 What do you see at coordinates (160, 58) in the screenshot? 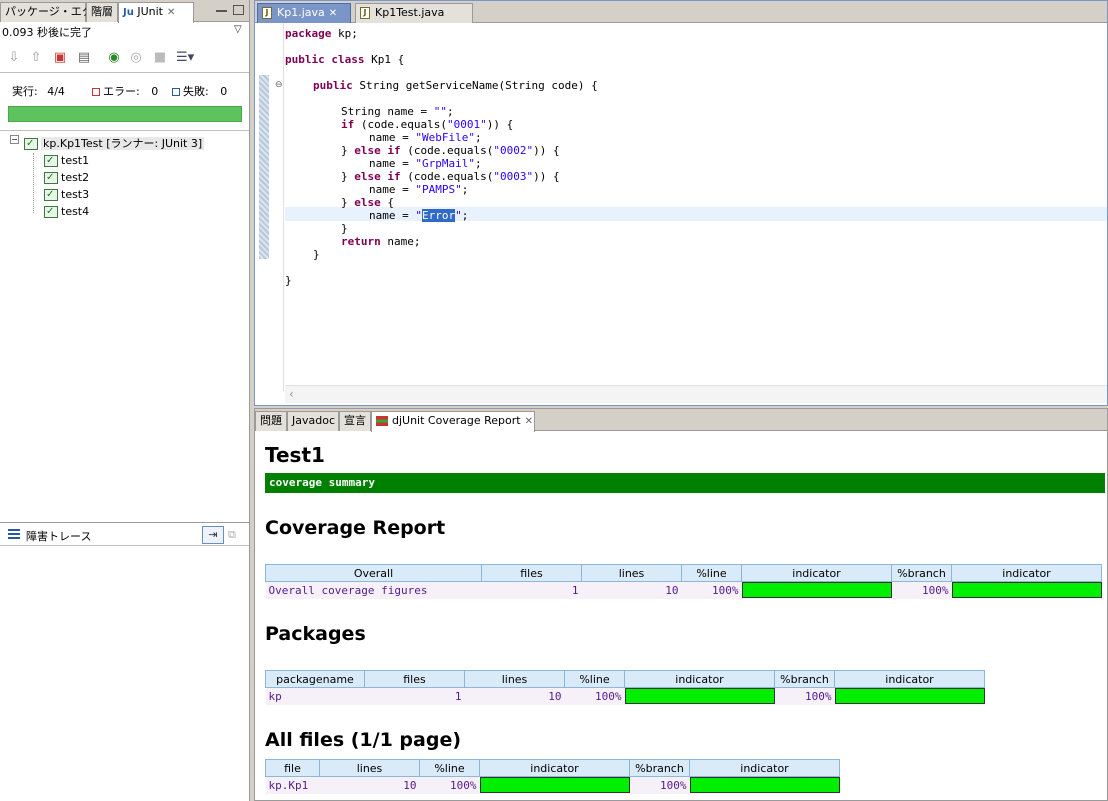
I see `stop-icon: ■` at bounding box center [160, 58].